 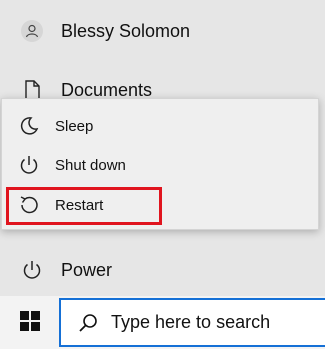 I want to click on sleep-label: Sleep, so click(x=74, y=126).